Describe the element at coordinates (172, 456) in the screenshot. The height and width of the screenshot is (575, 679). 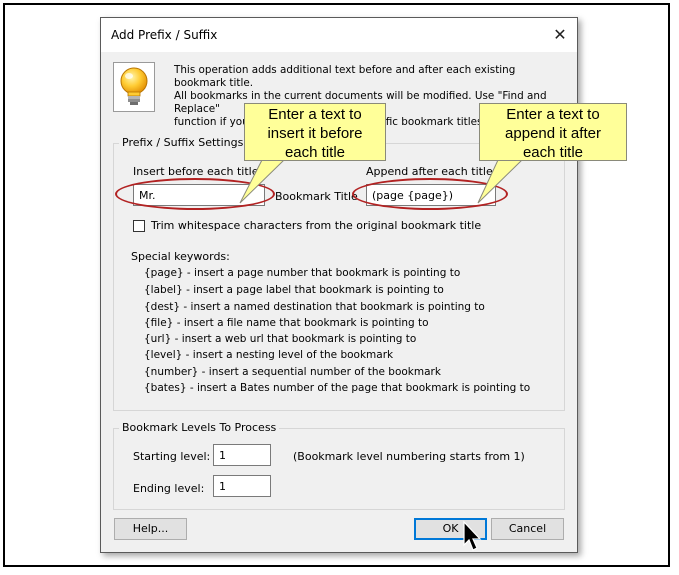
I see `starting-level-label: Starting level:` at that location.